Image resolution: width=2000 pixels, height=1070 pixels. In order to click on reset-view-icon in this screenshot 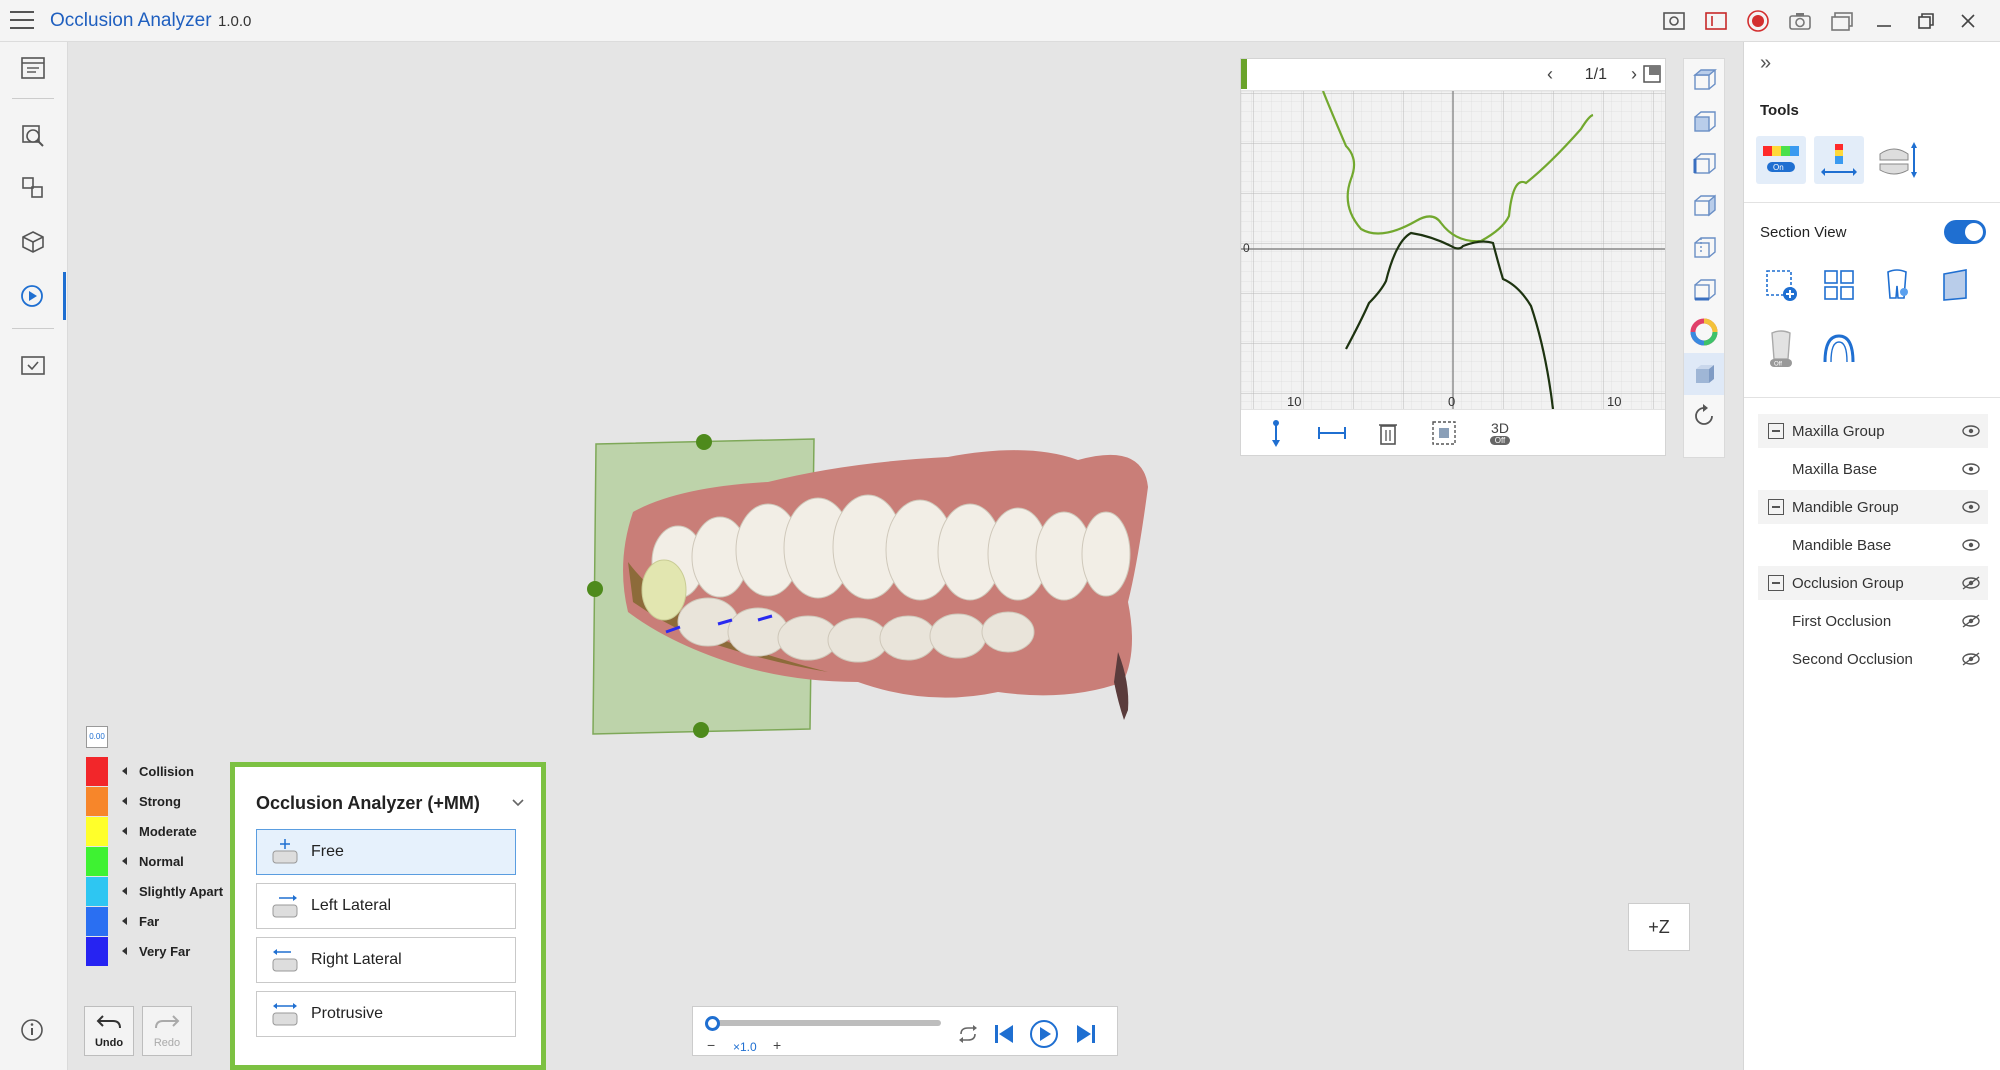, I will do `click(1704, 416)`.